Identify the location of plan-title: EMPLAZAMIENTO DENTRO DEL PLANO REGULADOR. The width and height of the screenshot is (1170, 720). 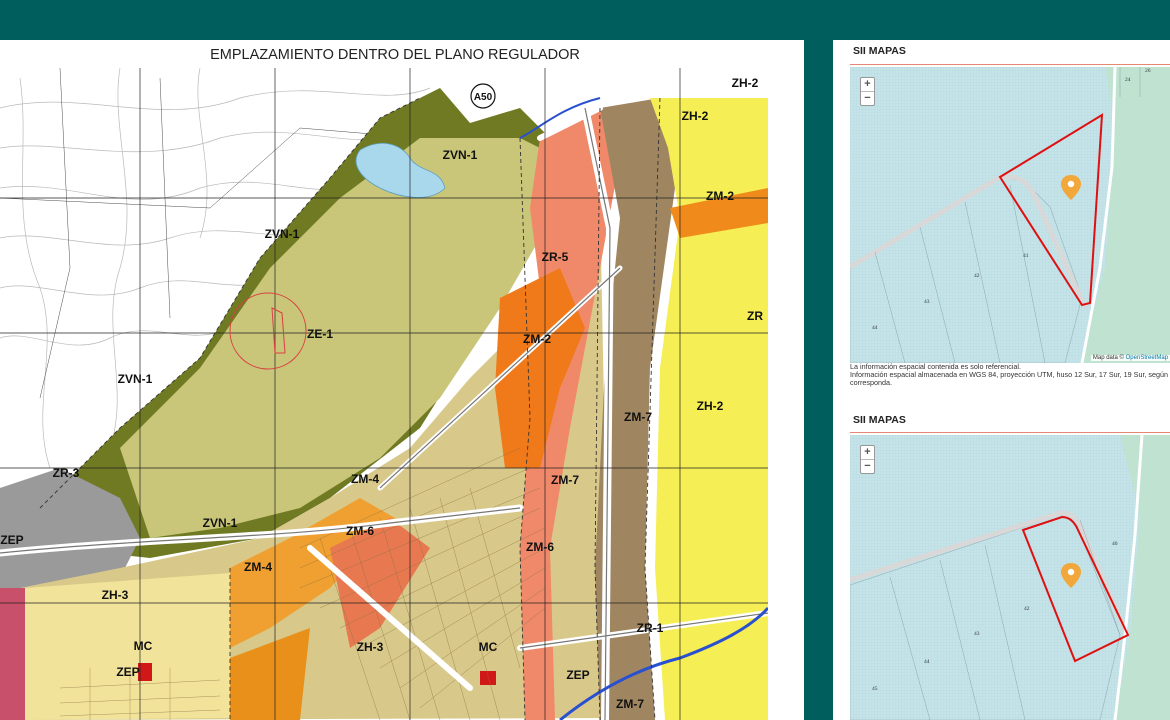
(395, 55).